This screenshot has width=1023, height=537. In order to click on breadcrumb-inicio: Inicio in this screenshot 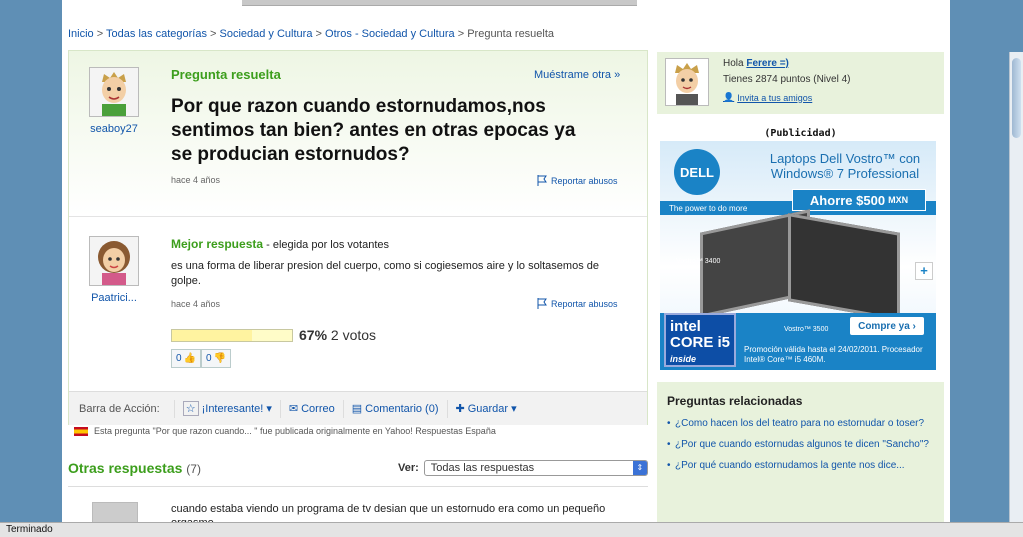, I will do `click(81, 34)`.